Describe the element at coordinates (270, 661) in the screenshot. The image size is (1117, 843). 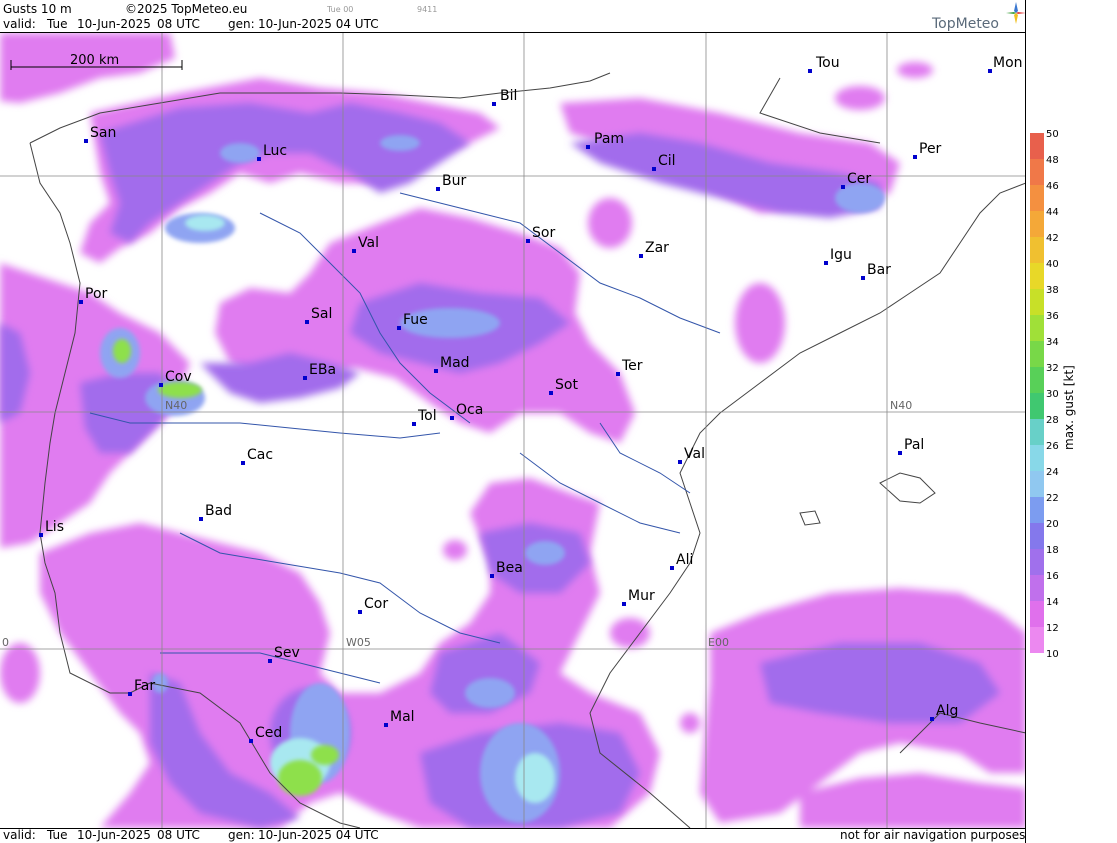
I see `city-marker-sev` at that location.